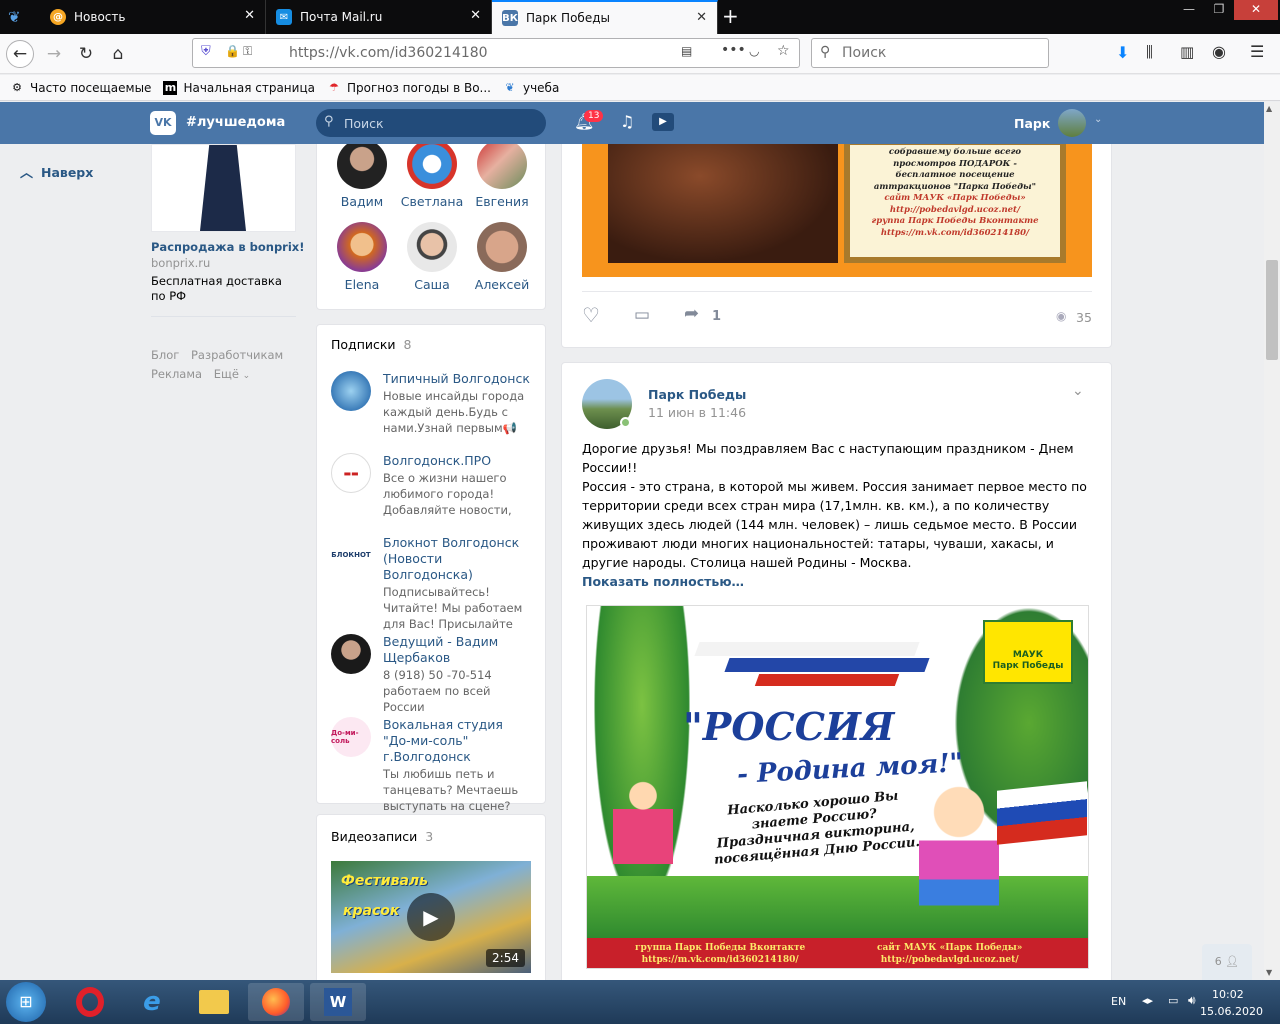 The image size is (1280, 1024). I want to click on footer-links: Блог Разработчикам Реклама Ещё ⌄, so click(226, 366).